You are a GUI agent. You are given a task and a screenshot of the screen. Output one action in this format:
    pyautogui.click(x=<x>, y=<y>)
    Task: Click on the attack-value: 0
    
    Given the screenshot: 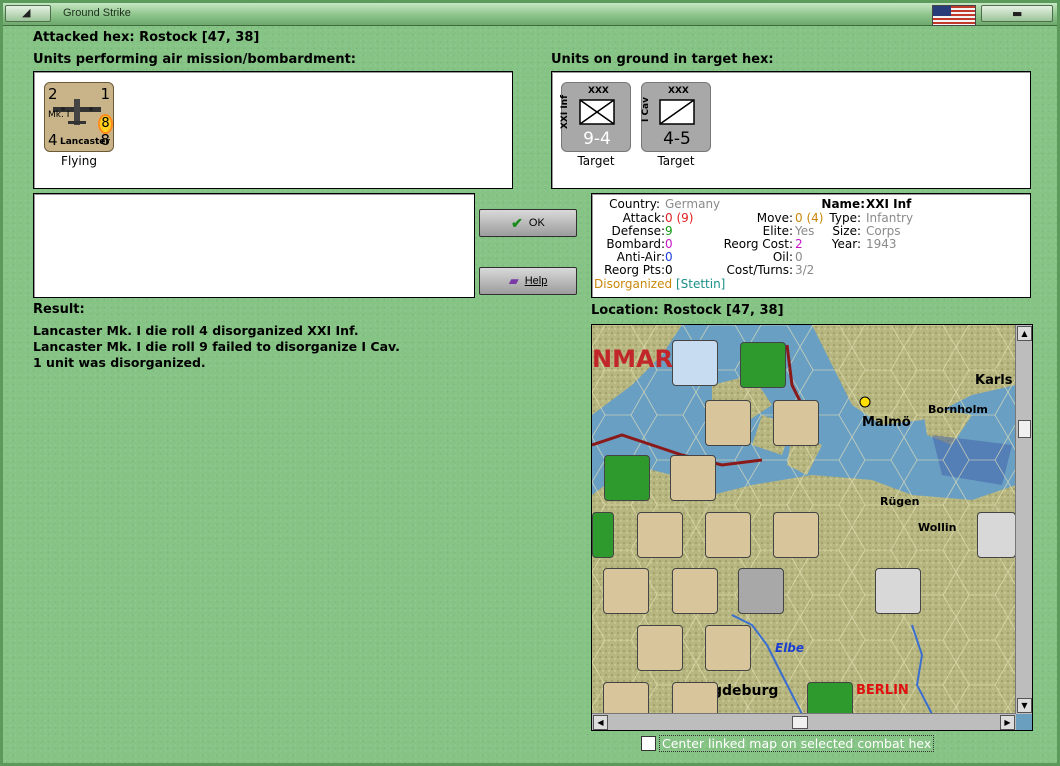 What is the action you would take?
    pyautogui.click(x=669, y=218)
    